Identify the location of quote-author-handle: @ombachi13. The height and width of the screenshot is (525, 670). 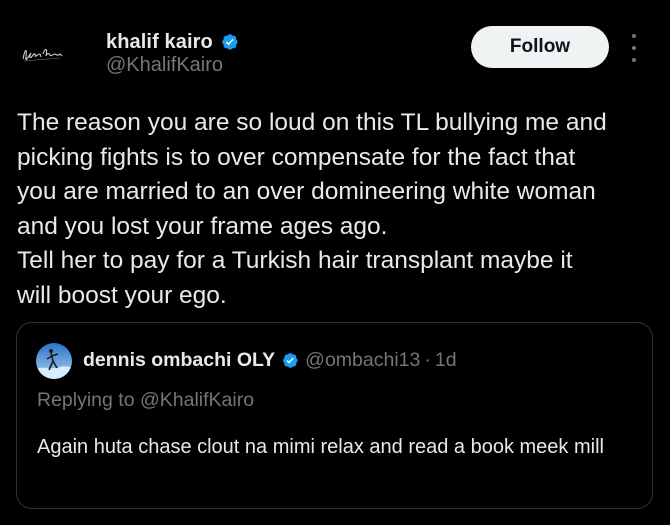
(362, 360).